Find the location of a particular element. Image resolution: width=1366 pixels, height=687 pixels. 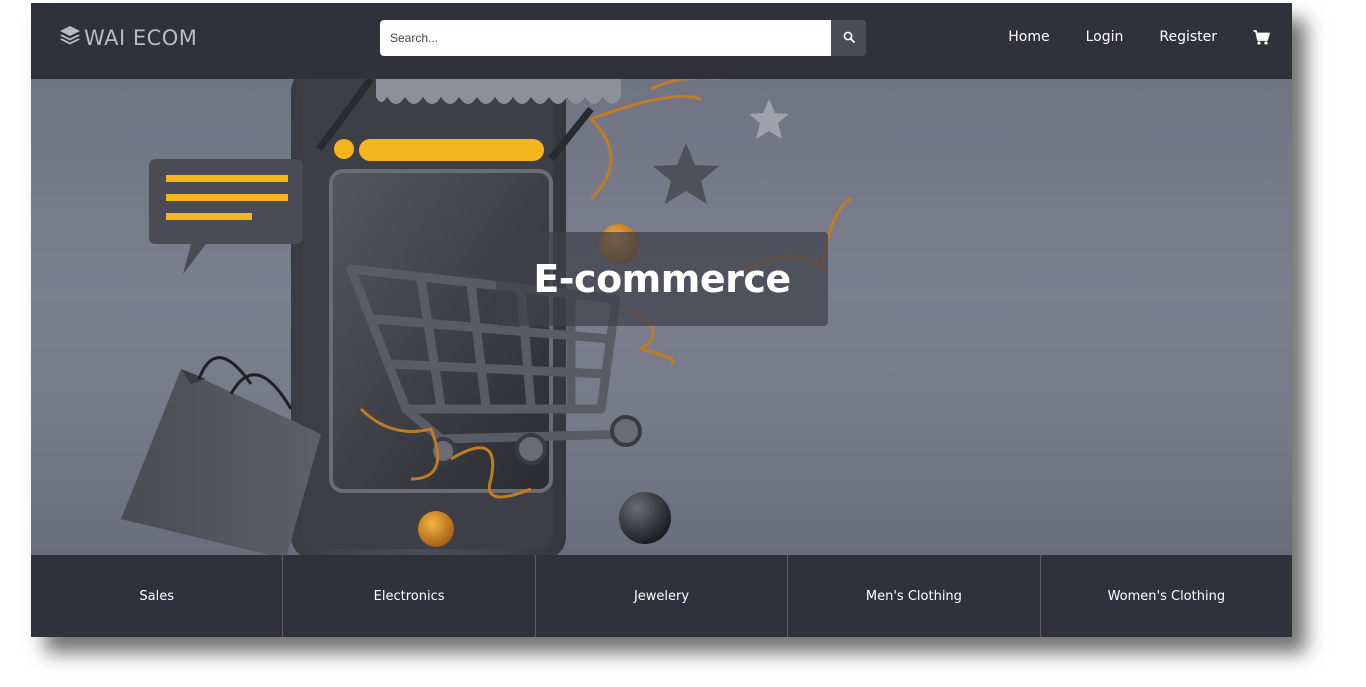

cart-icon is located at coordinates (1261, 37).